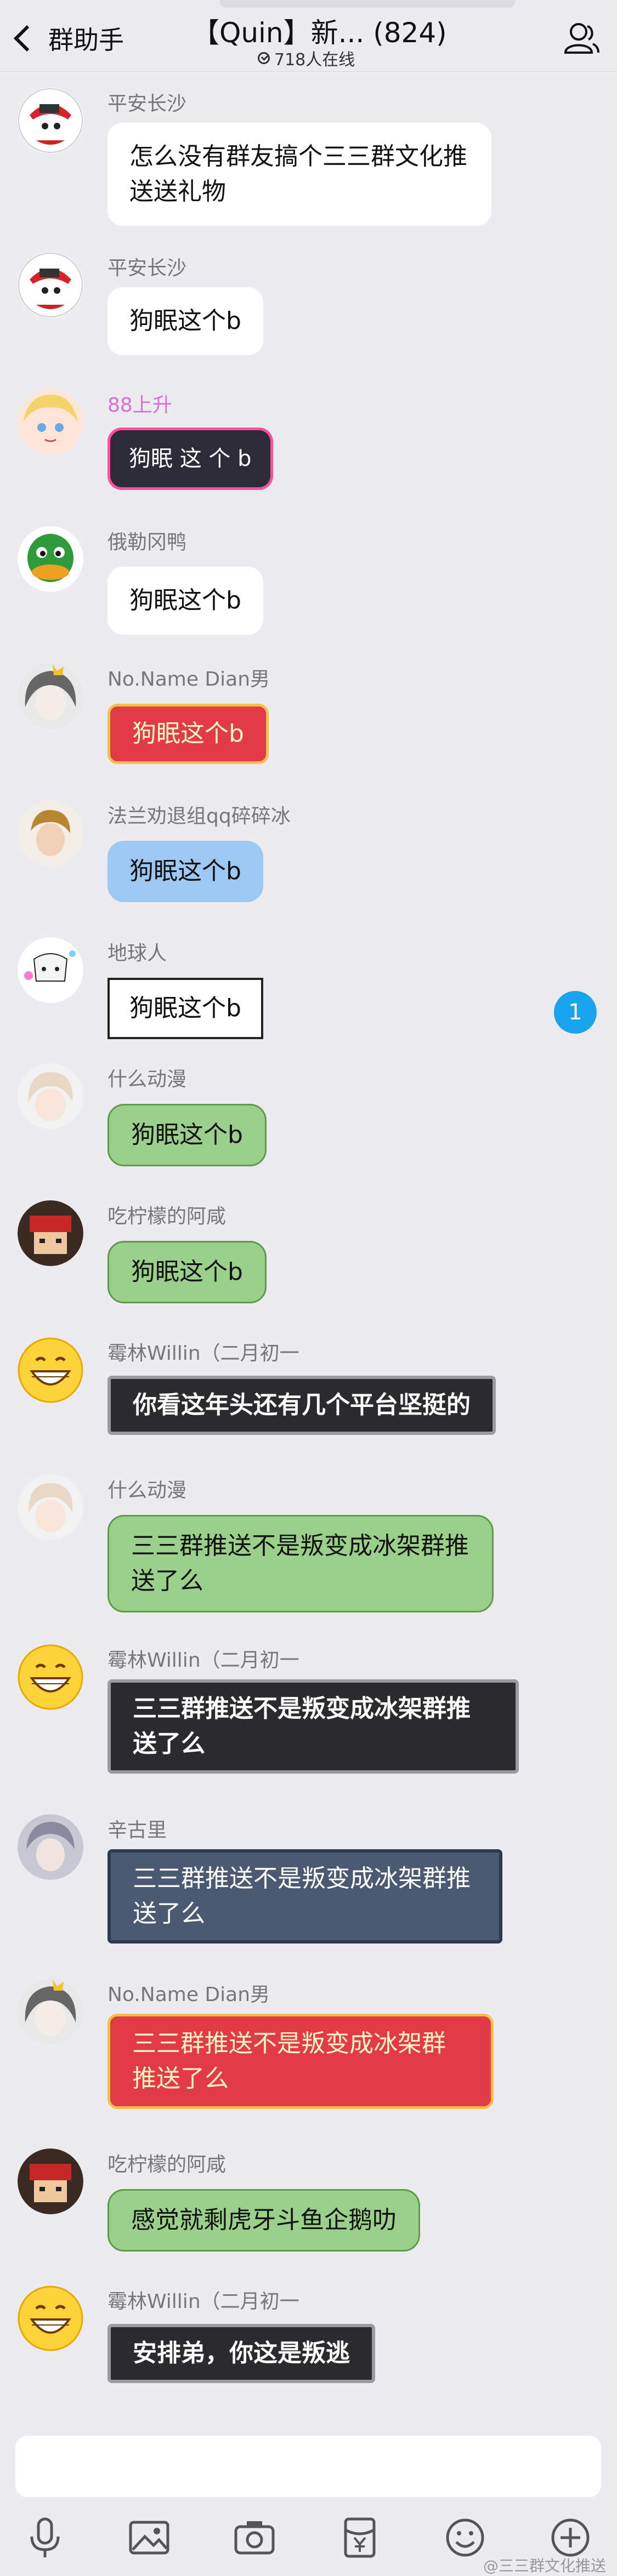  I want to click on sender-name: 法兰劝退组qq碎碎冰, so click(199, 816).